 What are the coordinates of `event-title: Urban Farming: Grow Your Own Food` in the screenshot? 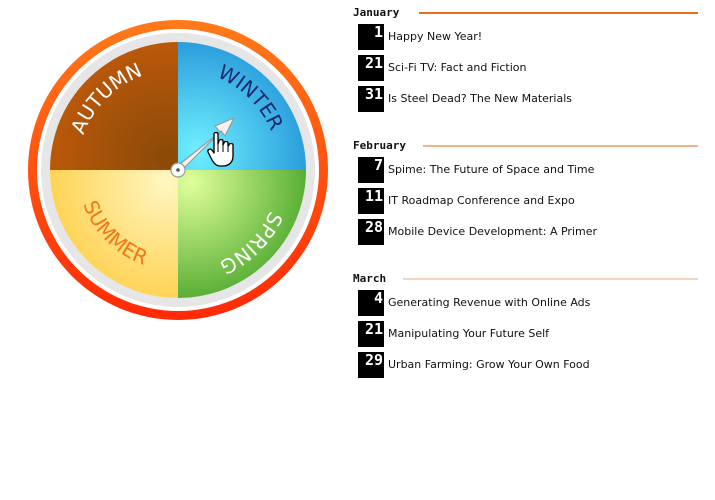 It's located at (489, 365).